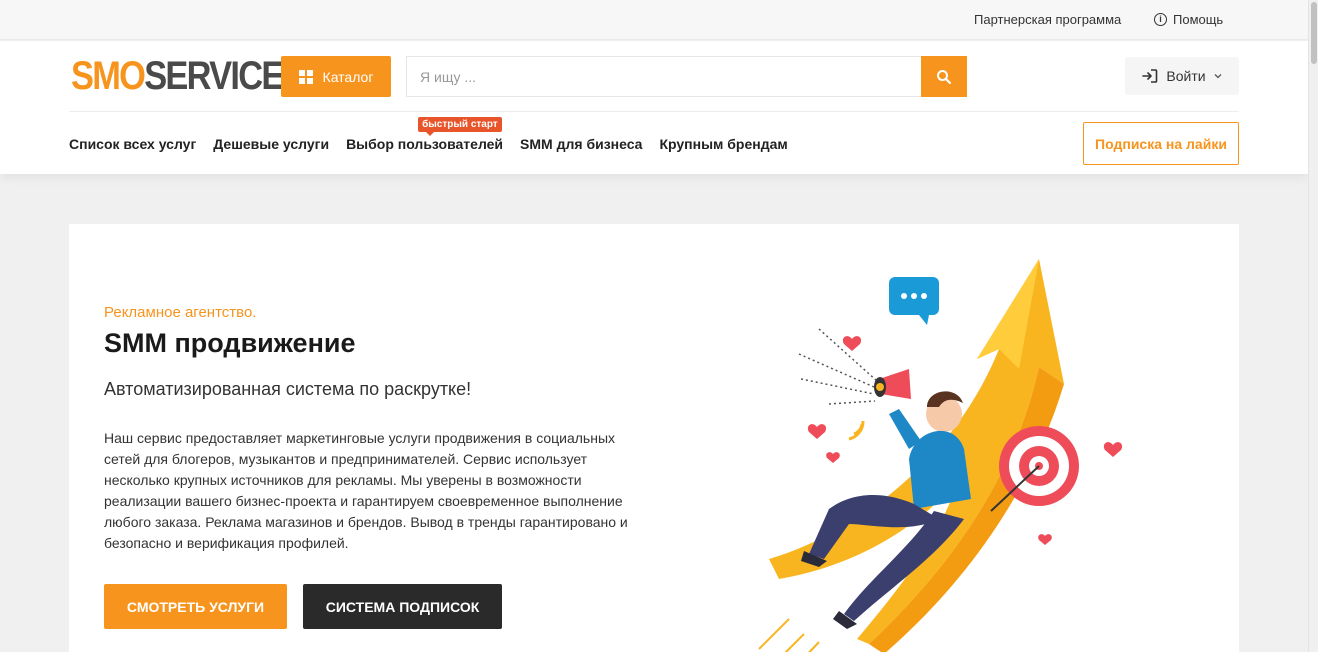 The height and width of the screenshot is (652, 1318). I want to click on hero-title: SMM продвижение, so click(230, 343).